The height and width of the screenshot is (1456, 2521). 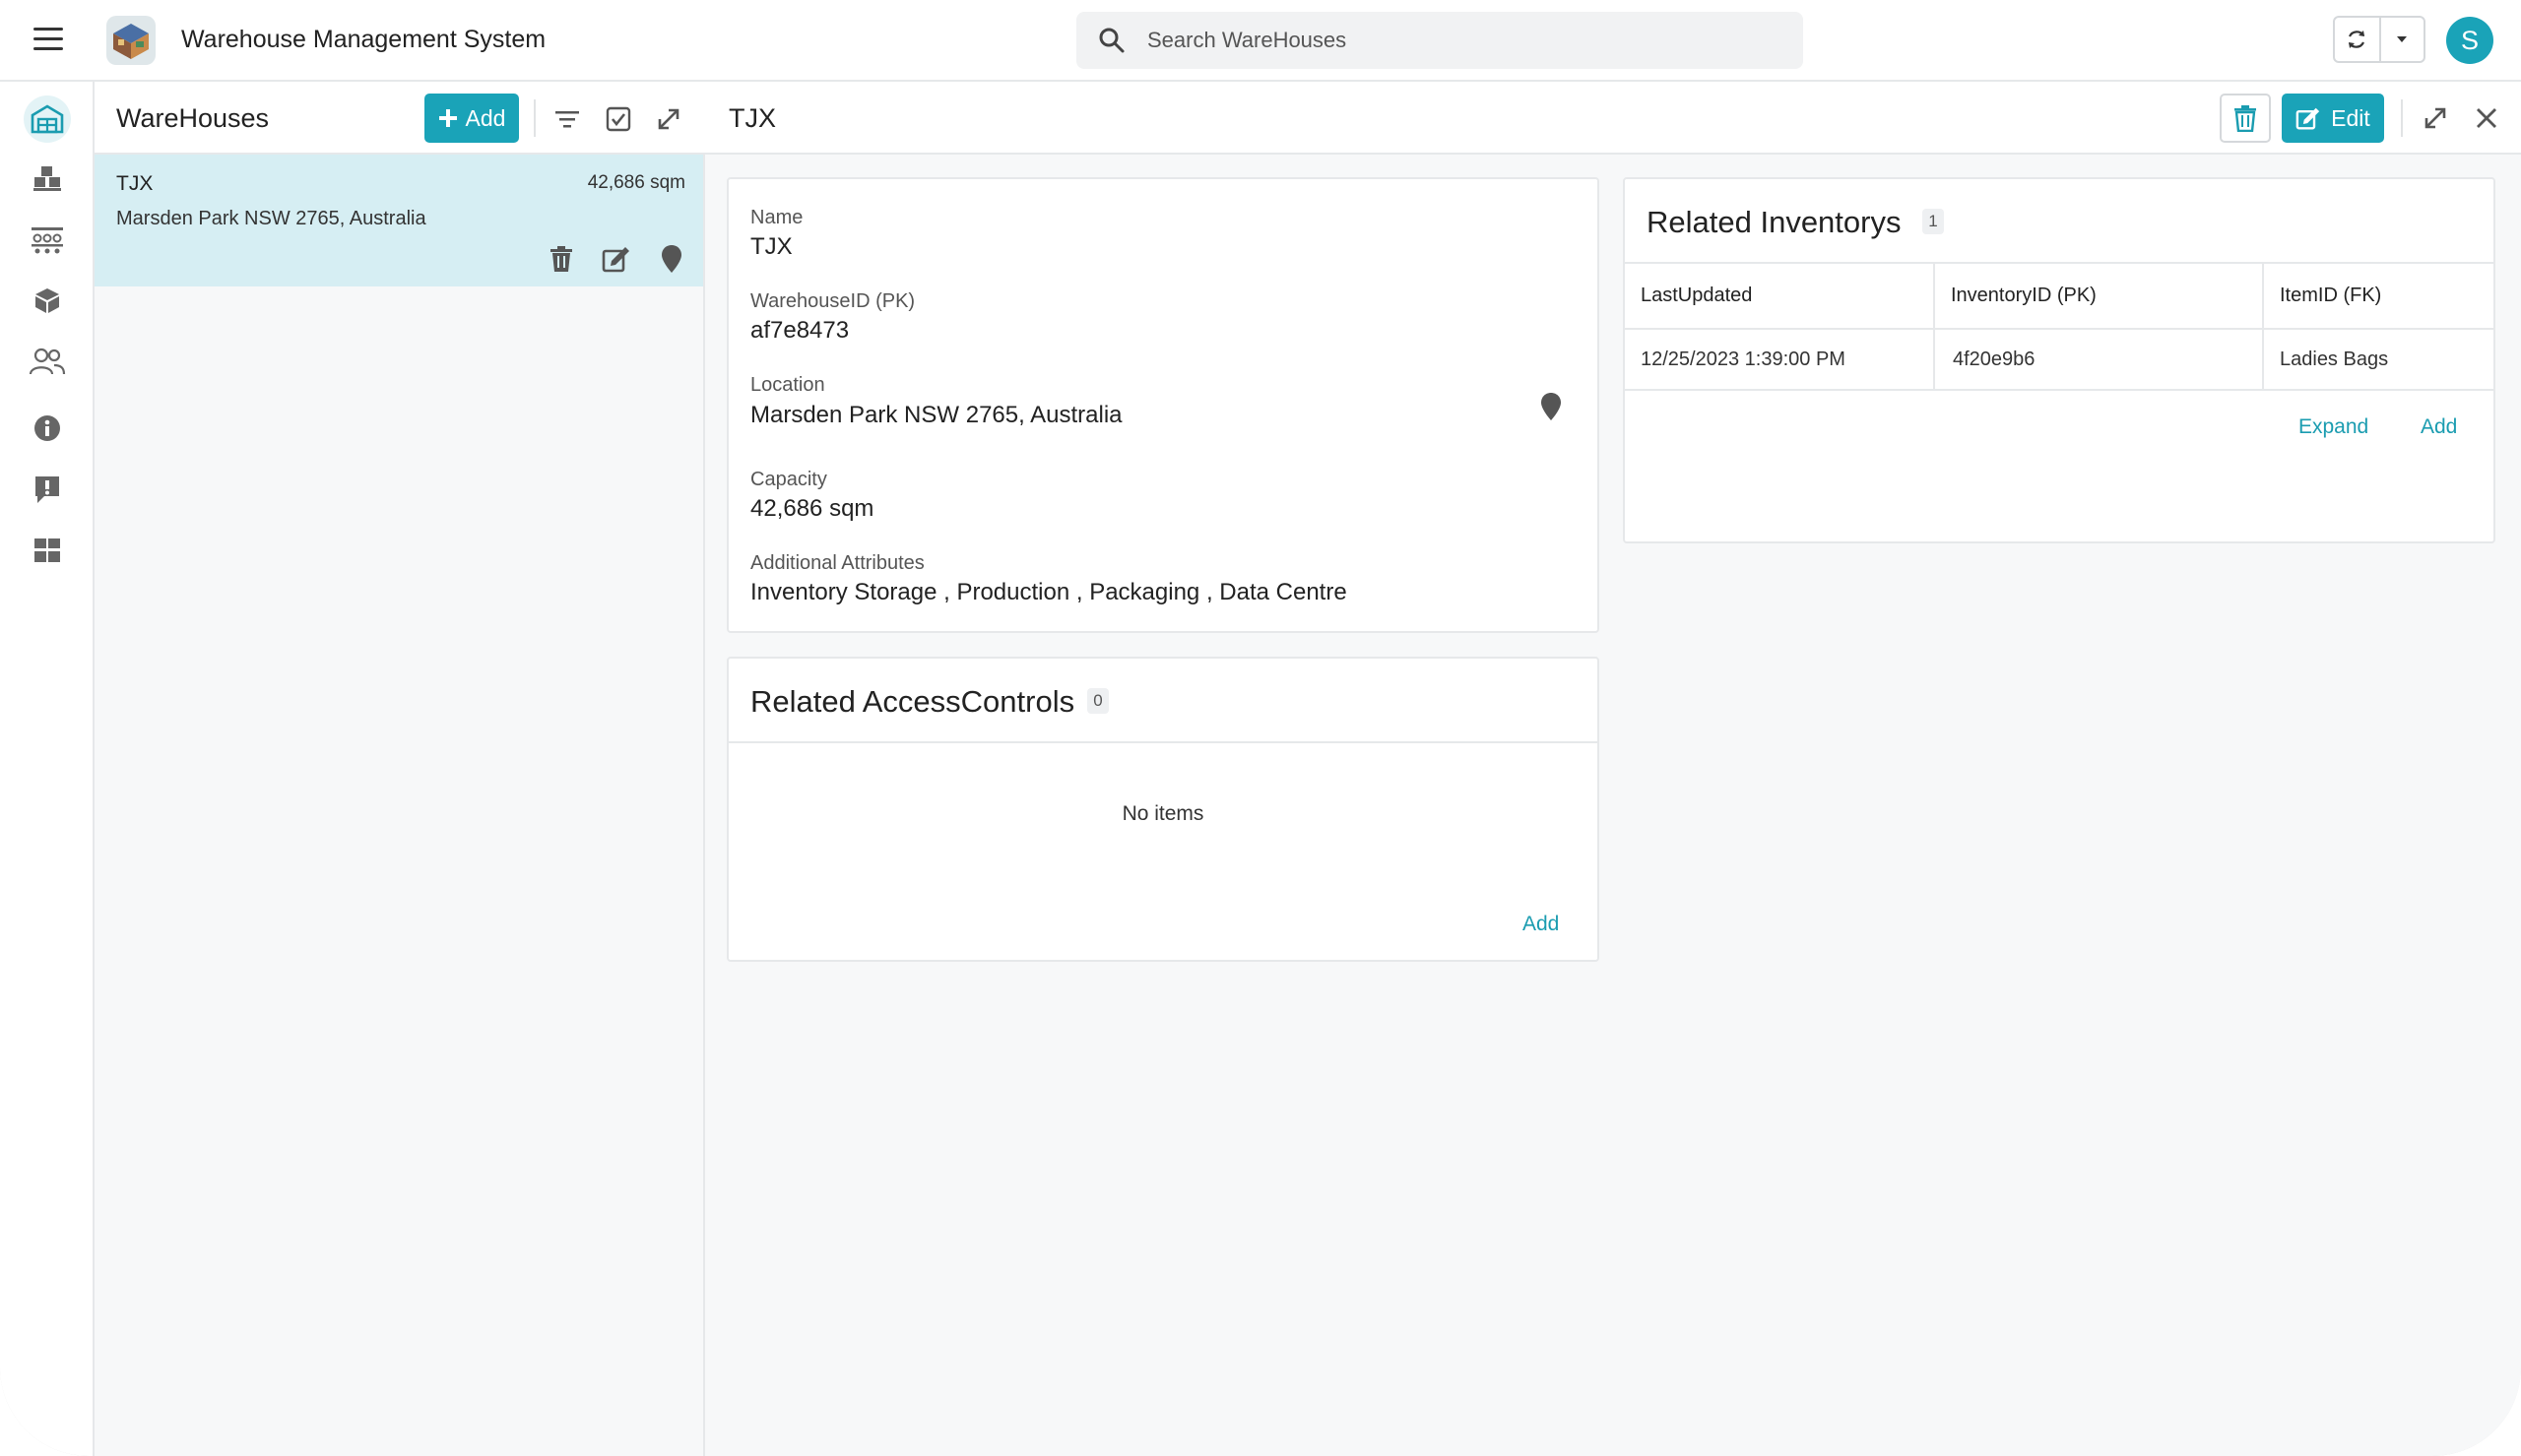 I want to click on capacity-value: 42,686 sqm, so click(x=812, y=508).